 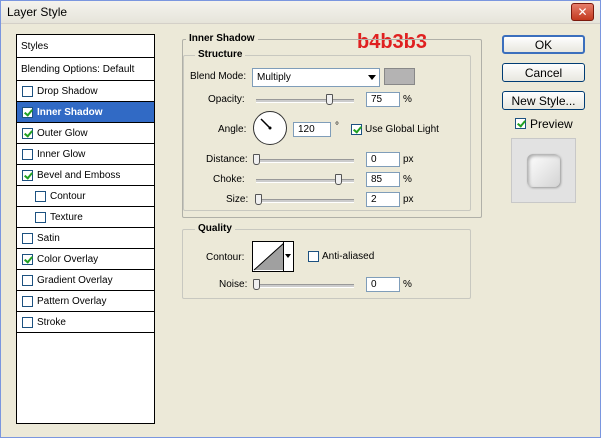 What do you see at coordinates (348, 256) in the screenshot?
I see `anti-aliased-label: Anti-aliased` at bounding box center [348, 256].